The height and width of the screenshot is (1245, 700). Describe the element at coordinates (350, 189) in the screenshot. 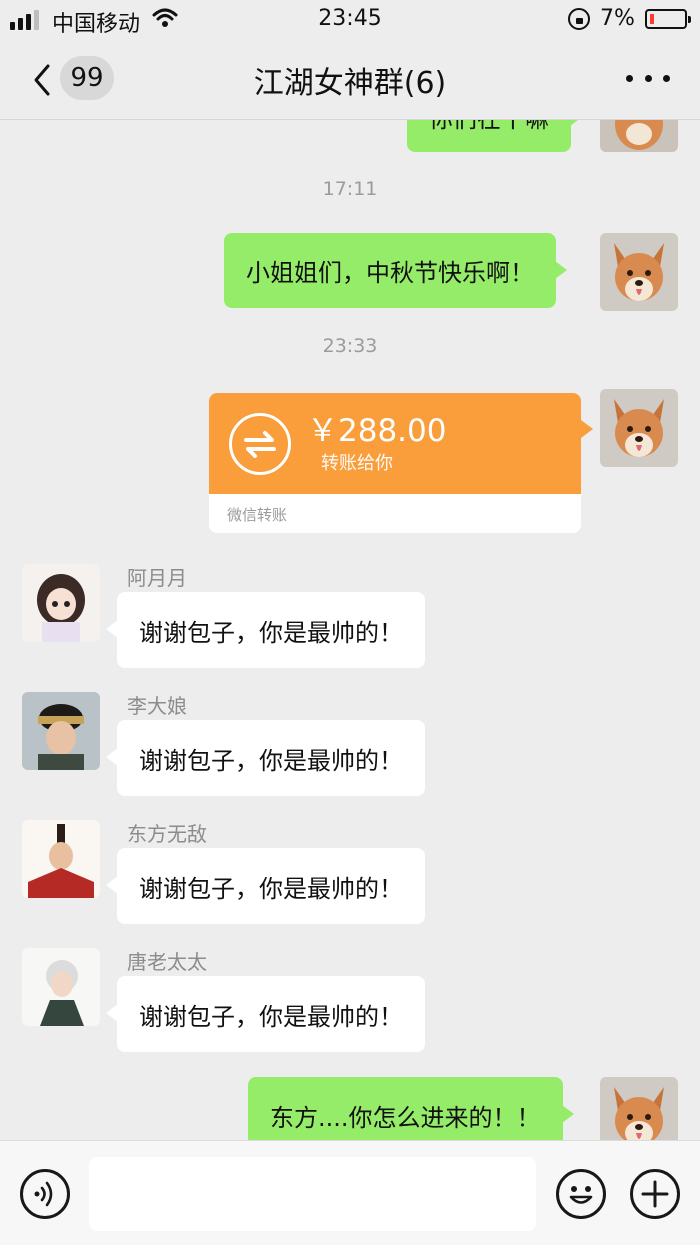

I see `timestamp: 17:11` at that location.